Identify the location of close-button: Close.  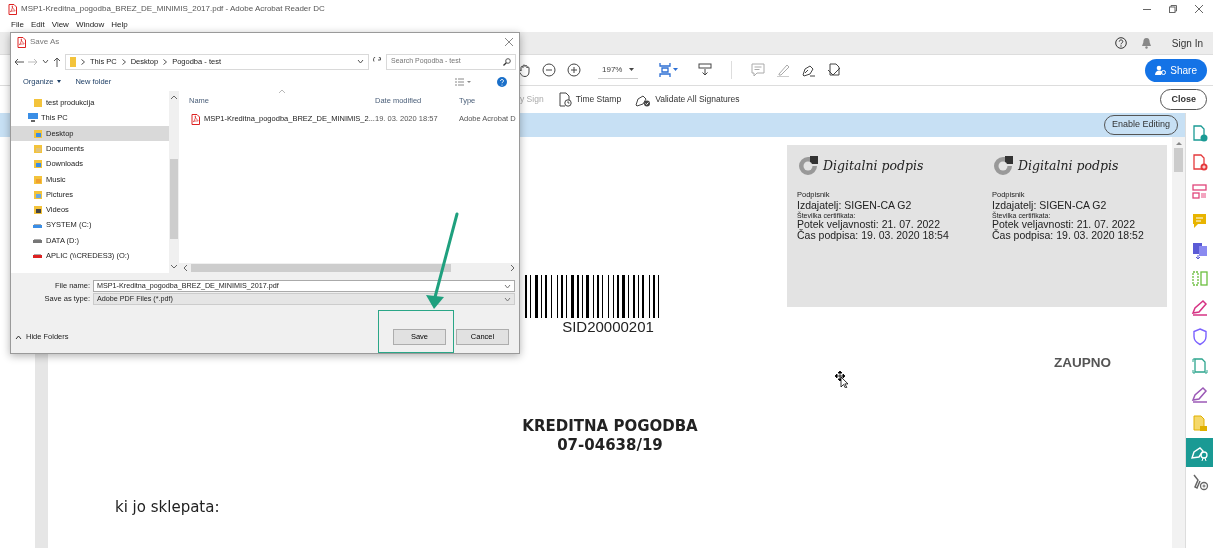
(1183, 99).